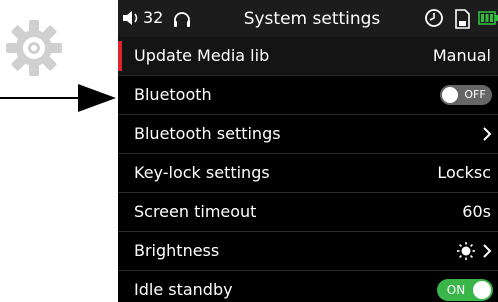 The image size is (498, 302). I want to click on menu-item-label: Brightness, so click(177, 250).